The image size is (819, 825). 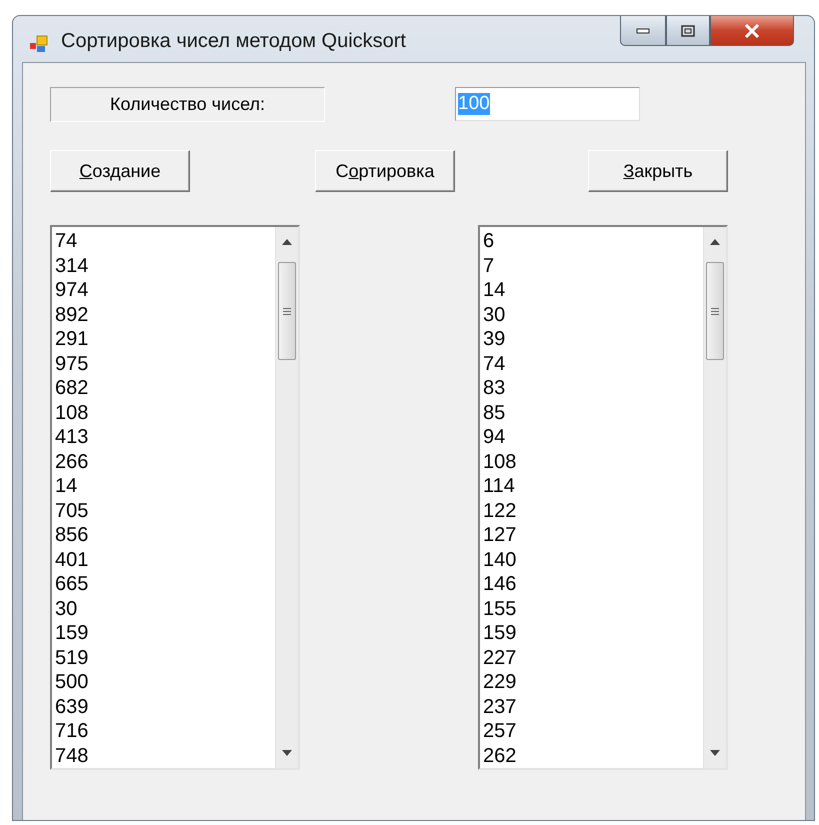 I want to click on list-item: 413, so click(x=165, y=437).